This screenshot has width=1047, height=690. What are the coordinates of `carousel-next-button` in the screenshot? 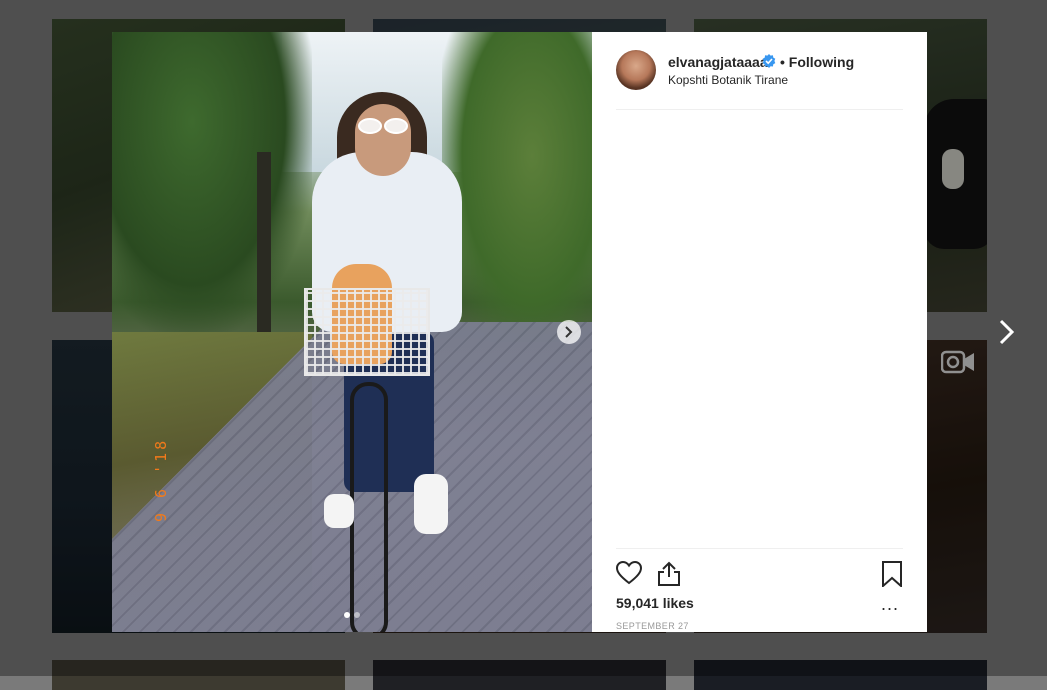 It's located at (569, 332).